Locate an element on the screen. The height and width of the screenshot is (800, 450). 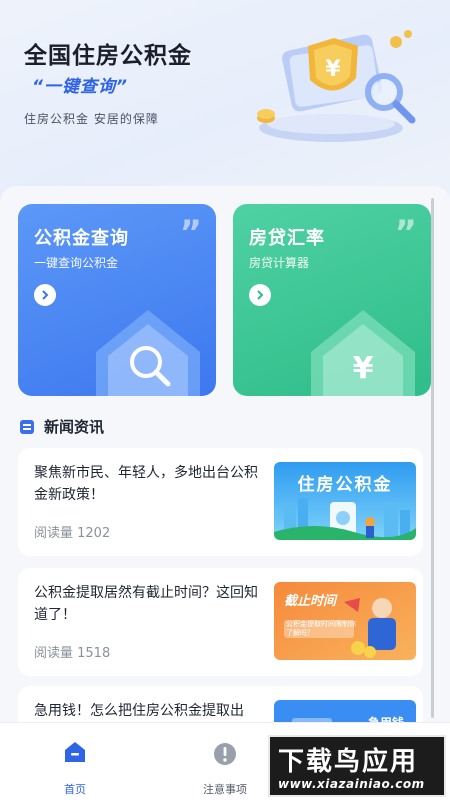
tab-notices: 注意事项 is located at coordinates (225, 761).